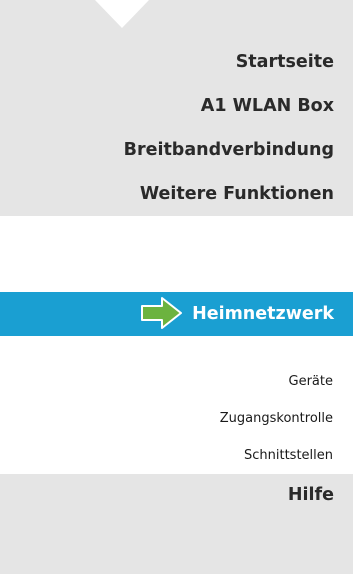  Describe the element at coordinates (176, 20) in the screenshot. I see `menu-notch-pointer` at that location.